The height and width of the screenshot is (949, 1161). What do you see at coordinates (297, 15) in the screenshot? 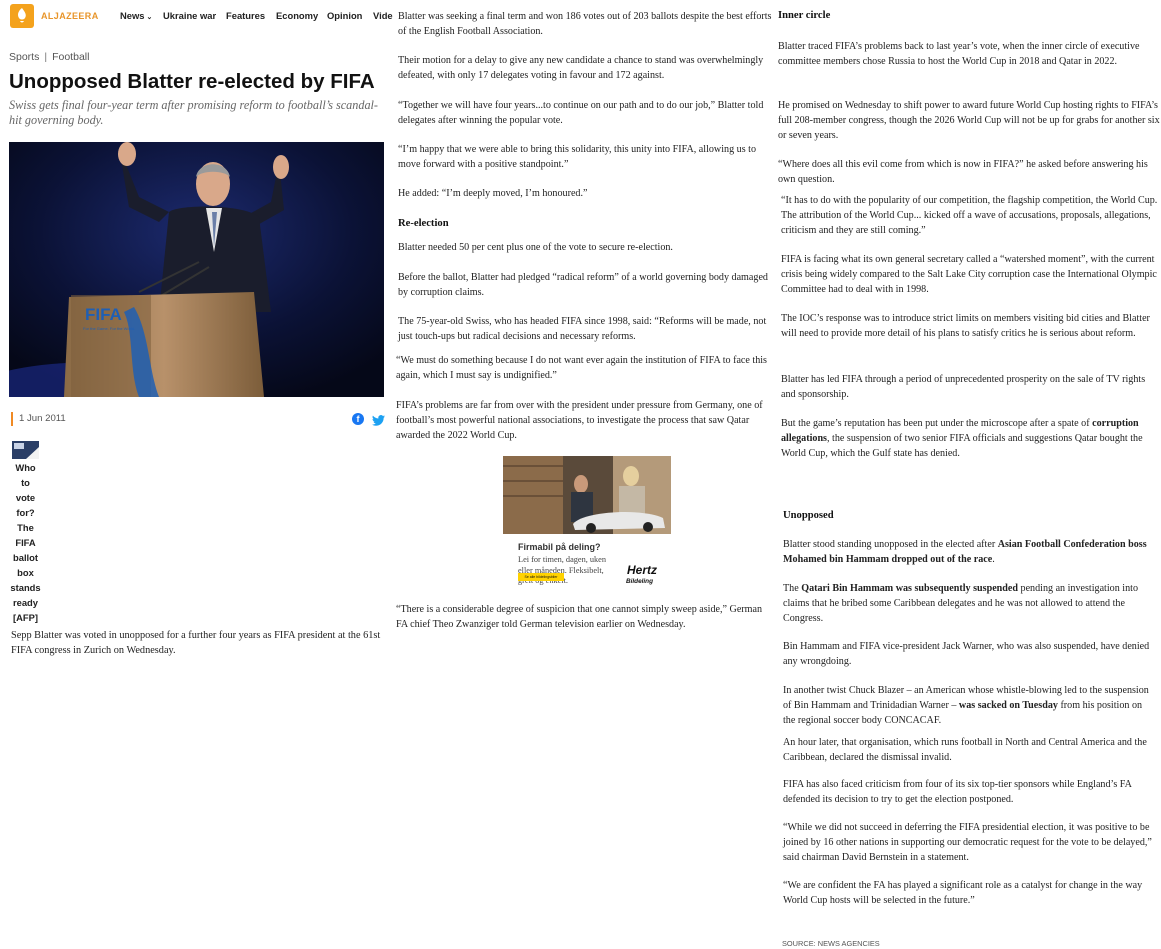
I see `nav-item-economy: Economy` at bounding box center [297, 15].